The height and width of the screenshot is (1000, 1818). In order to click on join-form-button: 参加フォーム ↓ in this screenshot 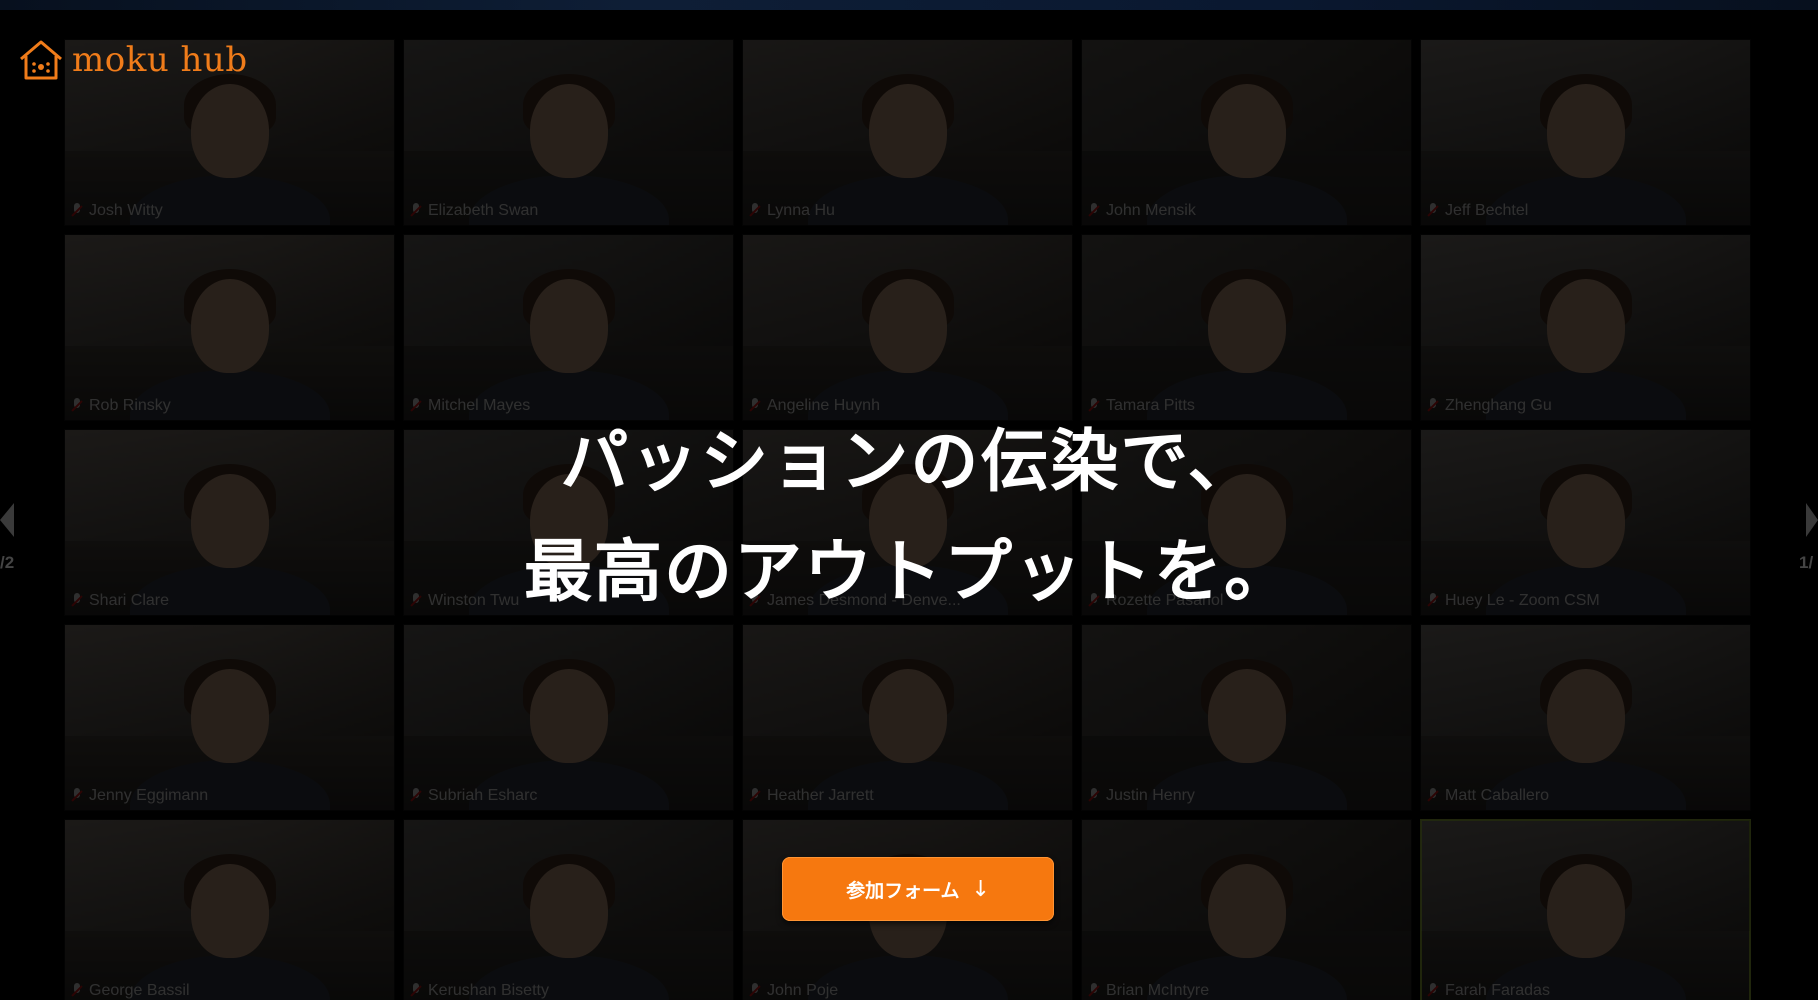, I will do `click(918, 889)`.